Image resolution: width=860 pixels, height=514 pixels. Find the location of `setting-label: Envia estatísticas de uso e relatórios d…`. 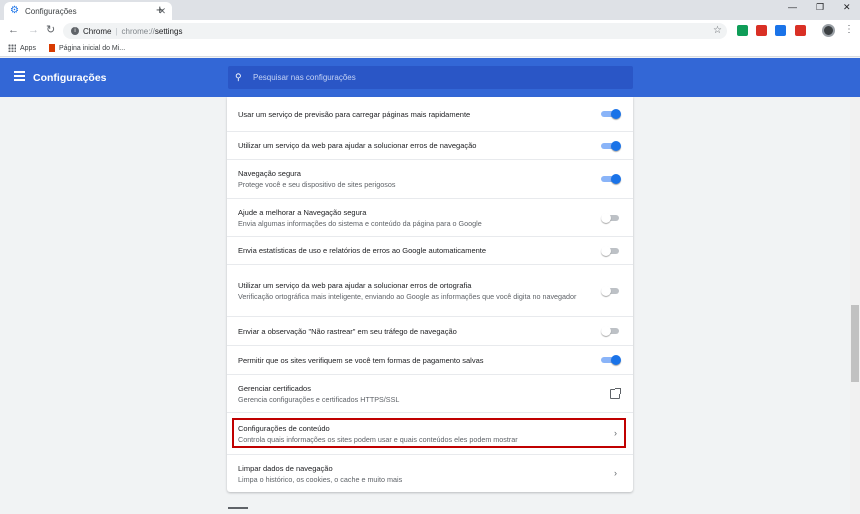

setting-label: Envia estatísticas de uso e relatórios d… is located at coordinates (362, 250).